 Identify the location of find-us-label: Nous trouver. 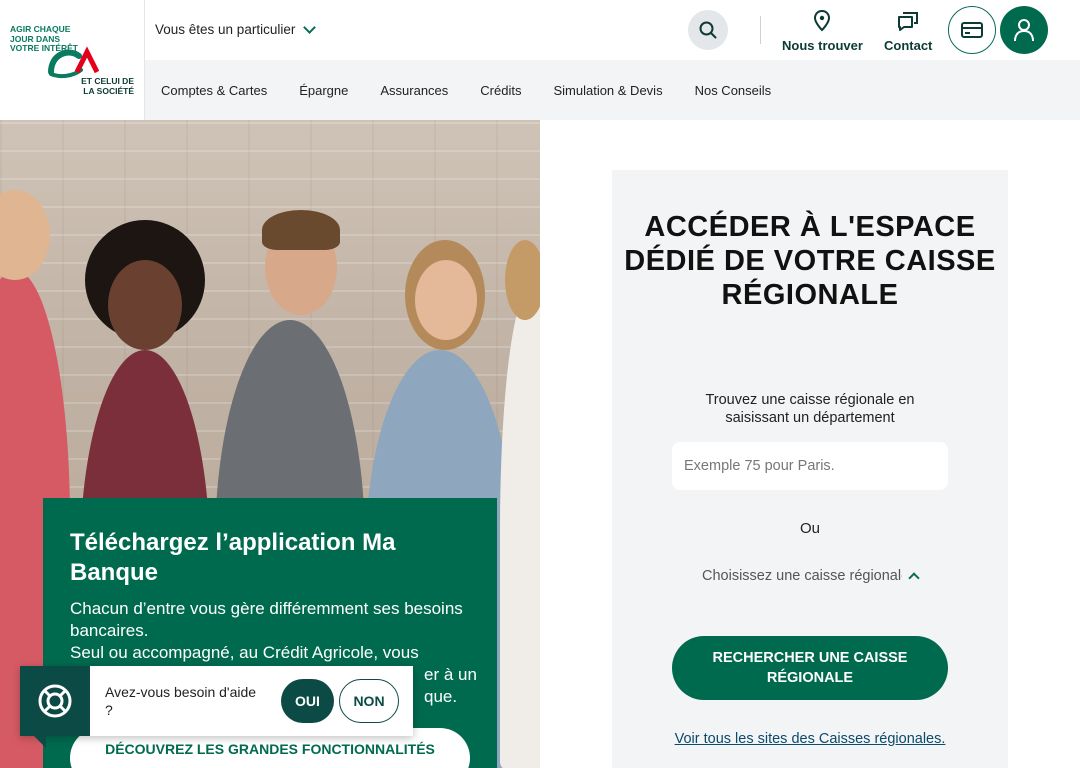
(822, 45).